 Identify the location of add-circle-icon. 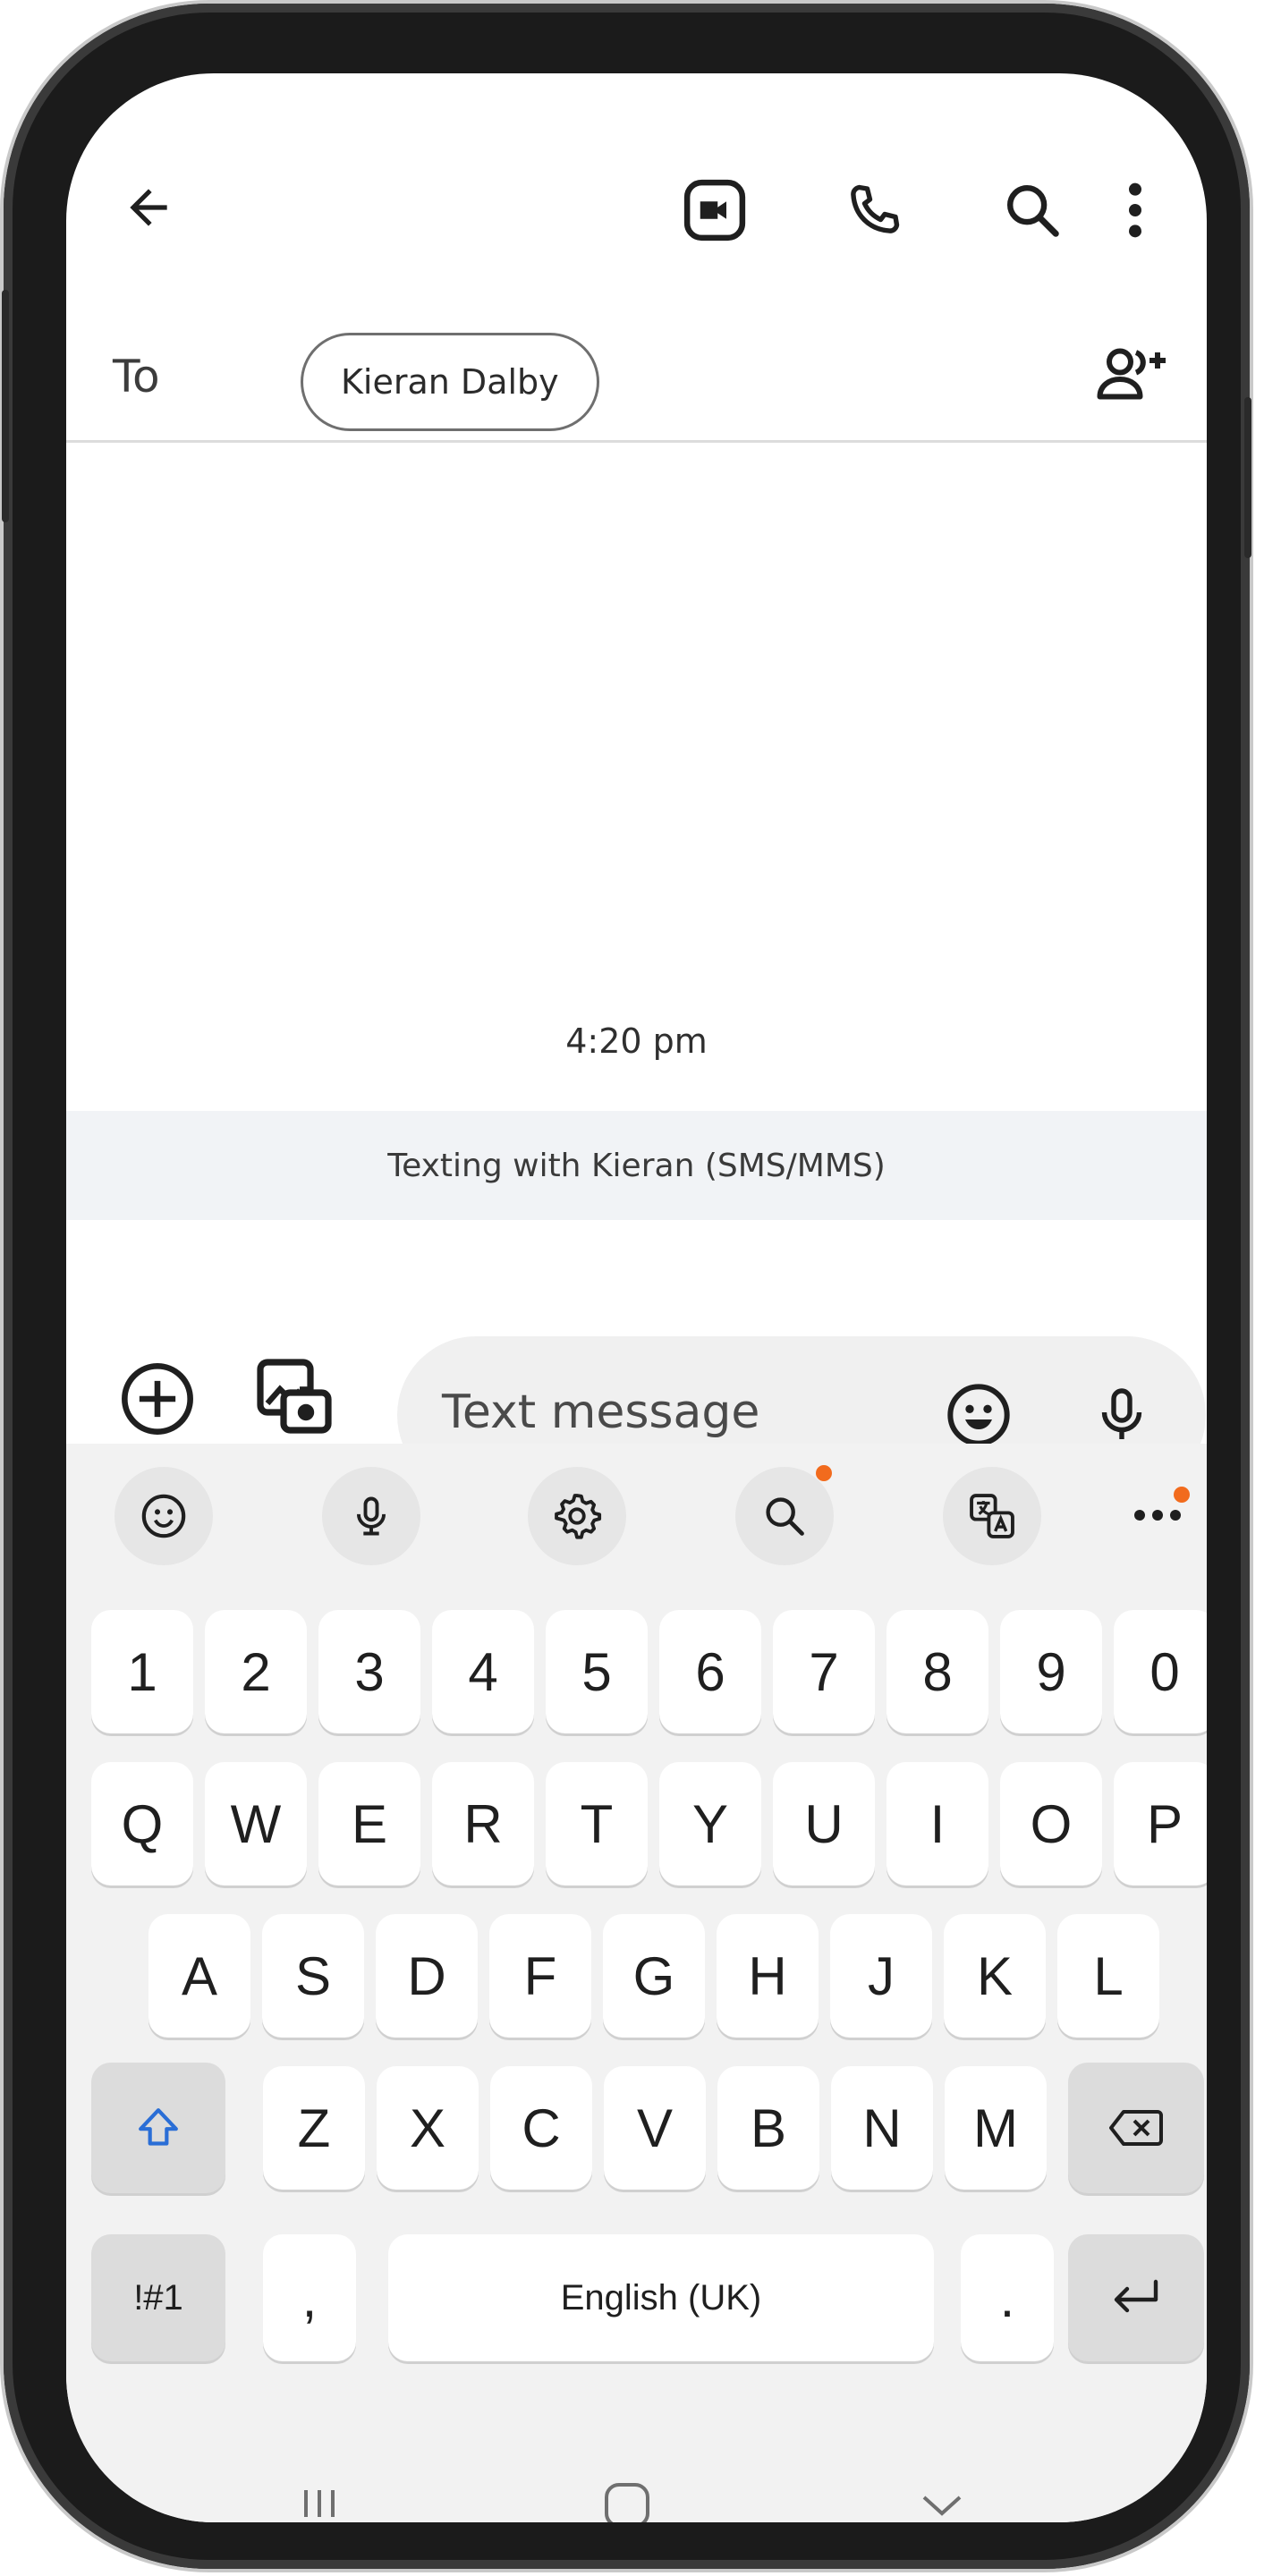
(158, 1399).